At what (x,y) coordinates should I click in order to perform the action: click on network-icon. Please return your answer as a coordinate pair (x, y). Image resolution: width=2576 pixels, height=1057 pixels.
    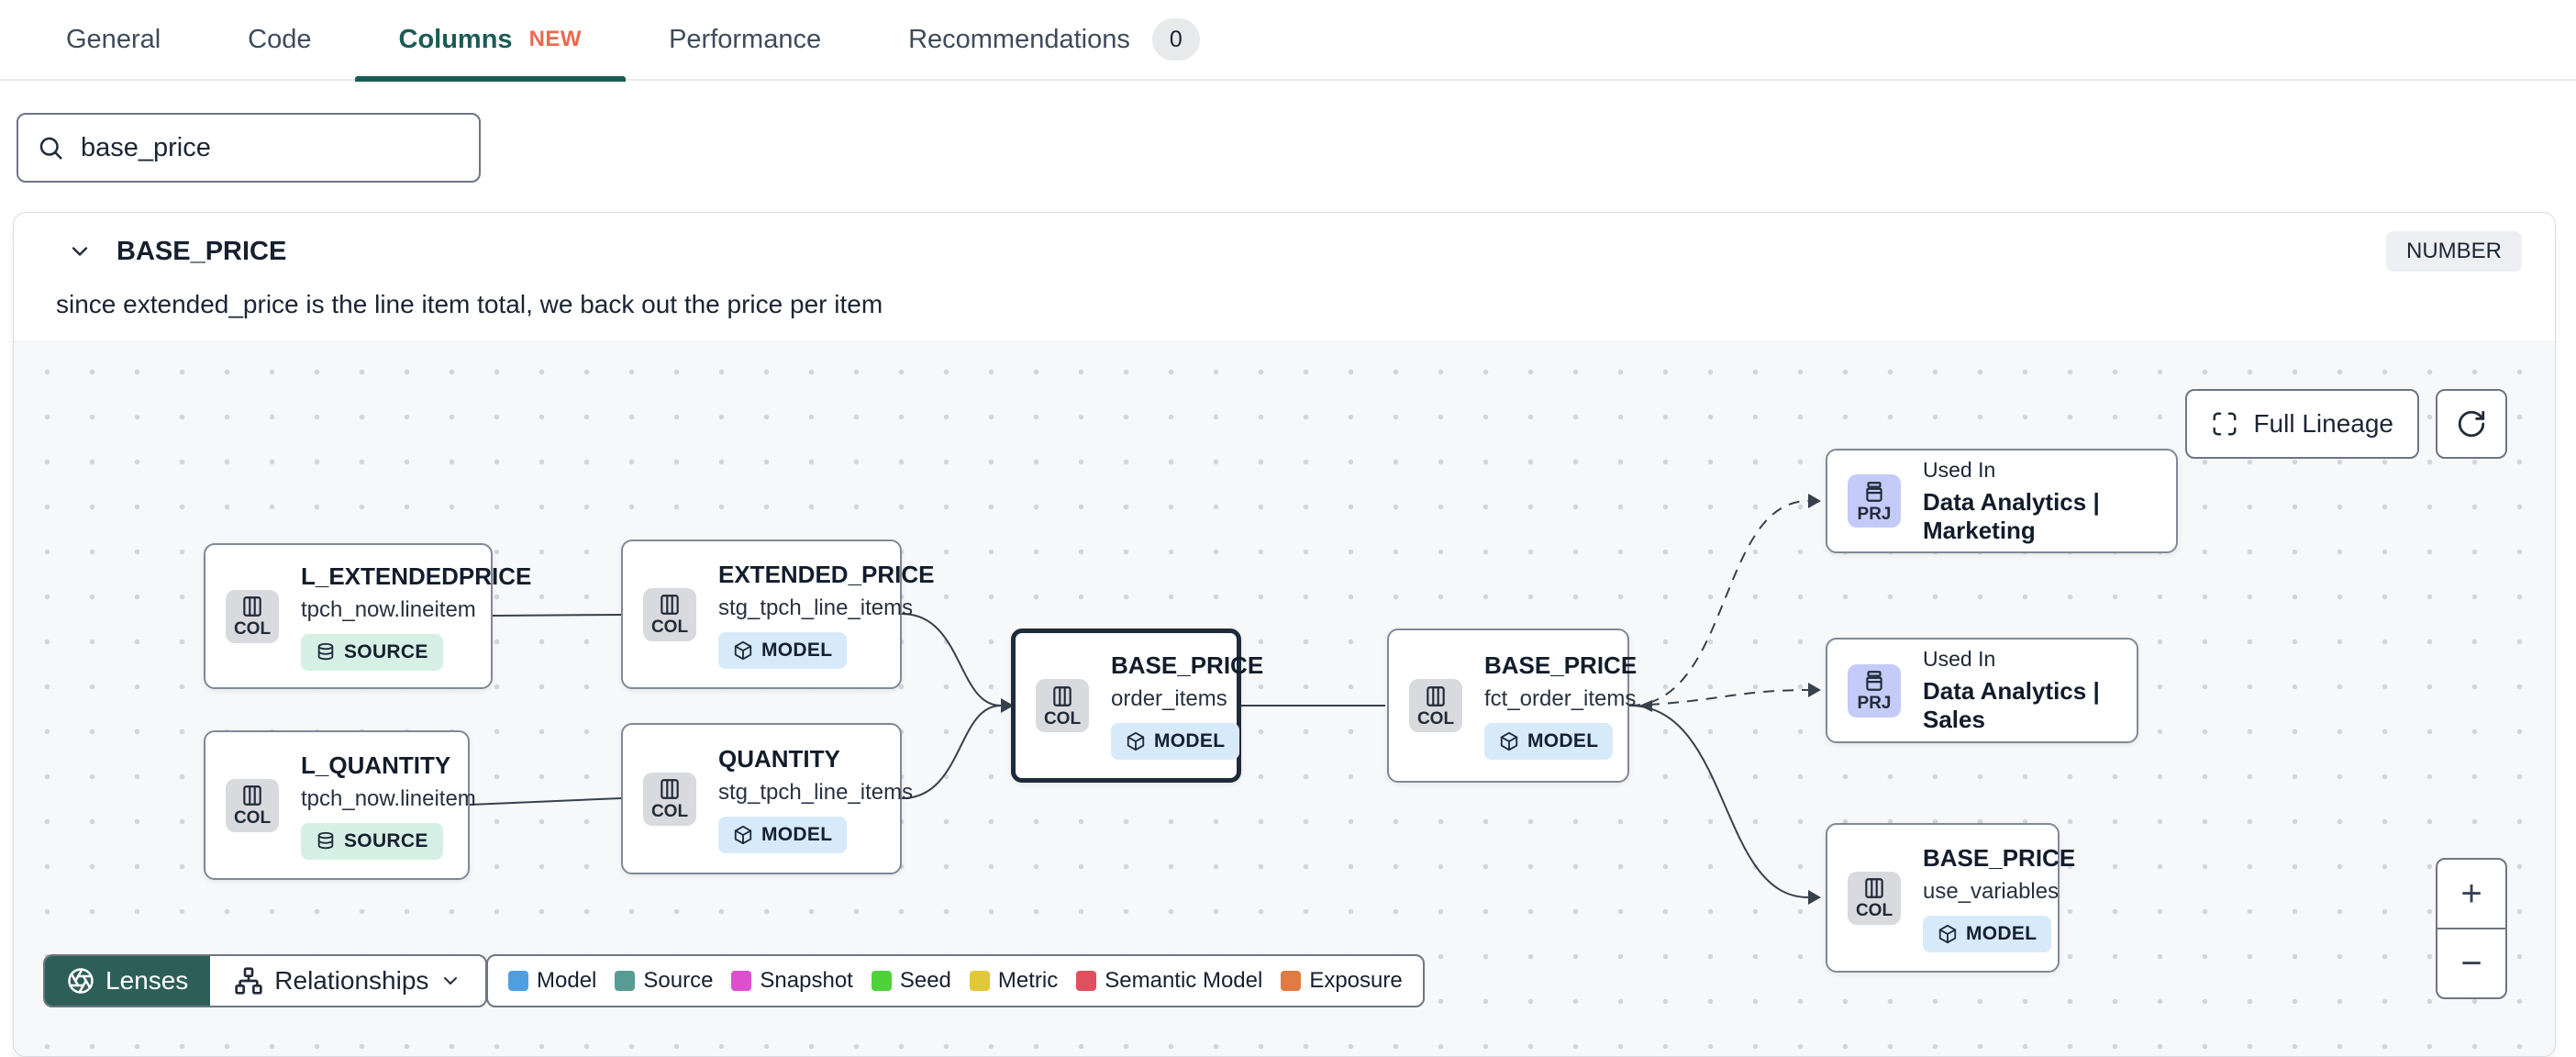
    Looking at the image, I should click on (248, 981).